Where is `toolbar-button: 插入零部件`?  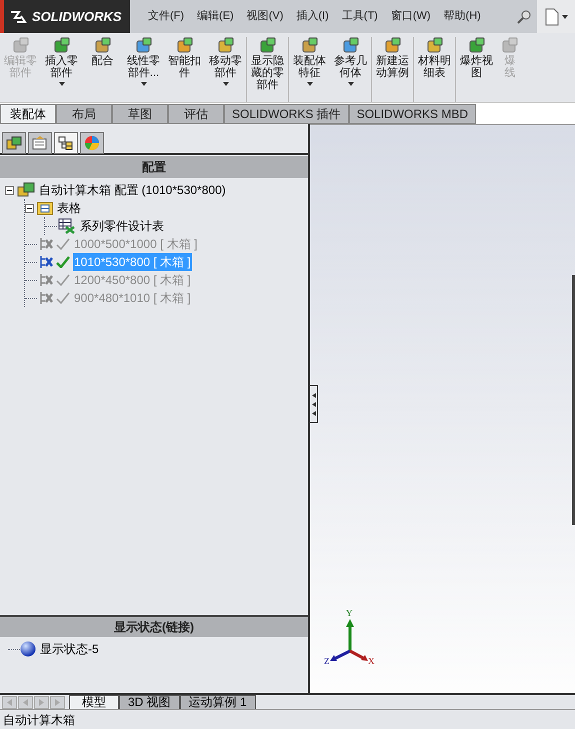
toolbar-button: 插入零部件 is located at coordinates (61, 69).